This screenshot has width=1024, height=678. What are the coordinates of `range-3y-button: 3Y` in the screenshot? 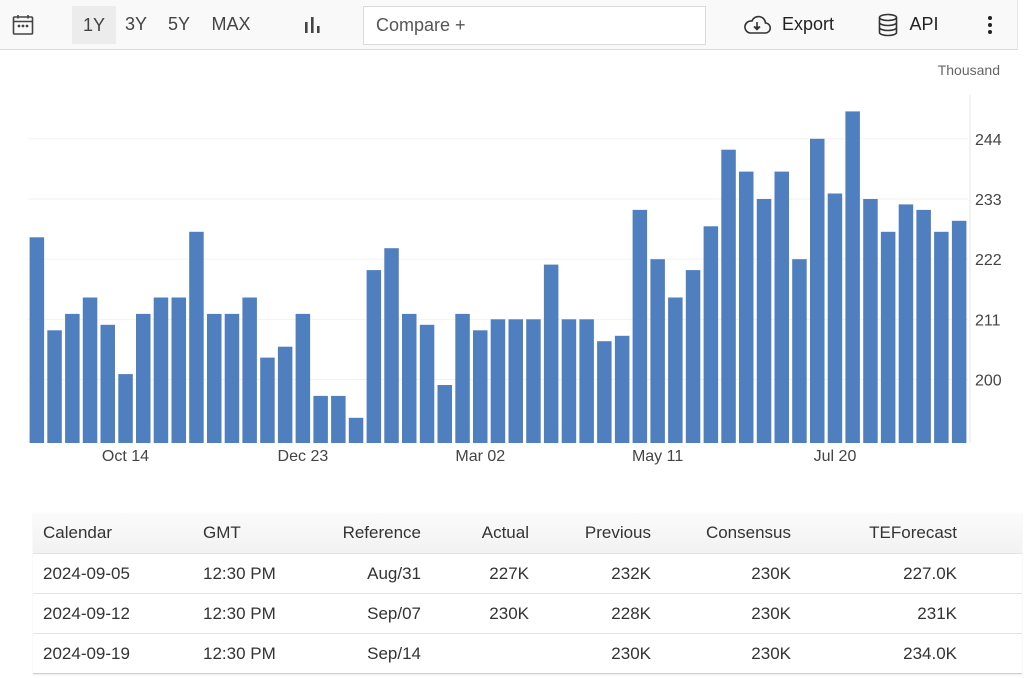 It's located at (136, 24).